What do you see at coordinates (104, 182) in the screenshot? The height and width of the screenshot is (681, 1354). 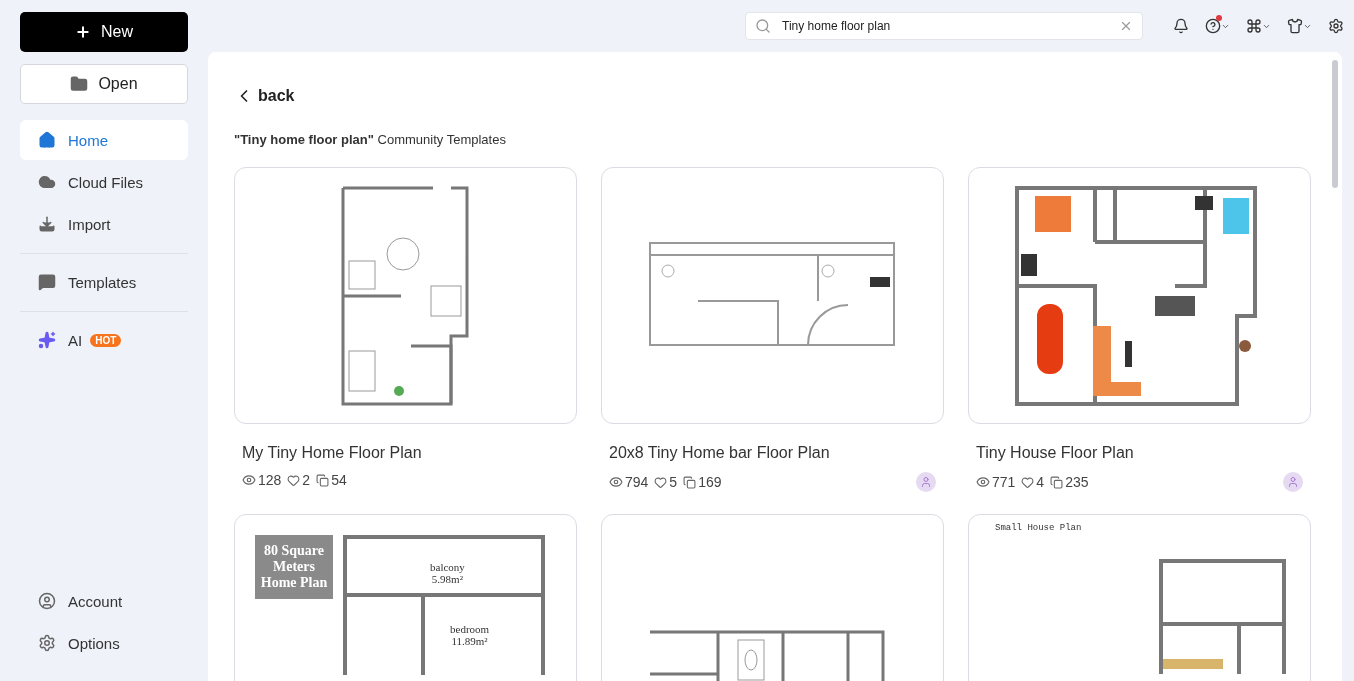 I see `sidebar-item: Cloud Files` at bounding box center [104, 182].